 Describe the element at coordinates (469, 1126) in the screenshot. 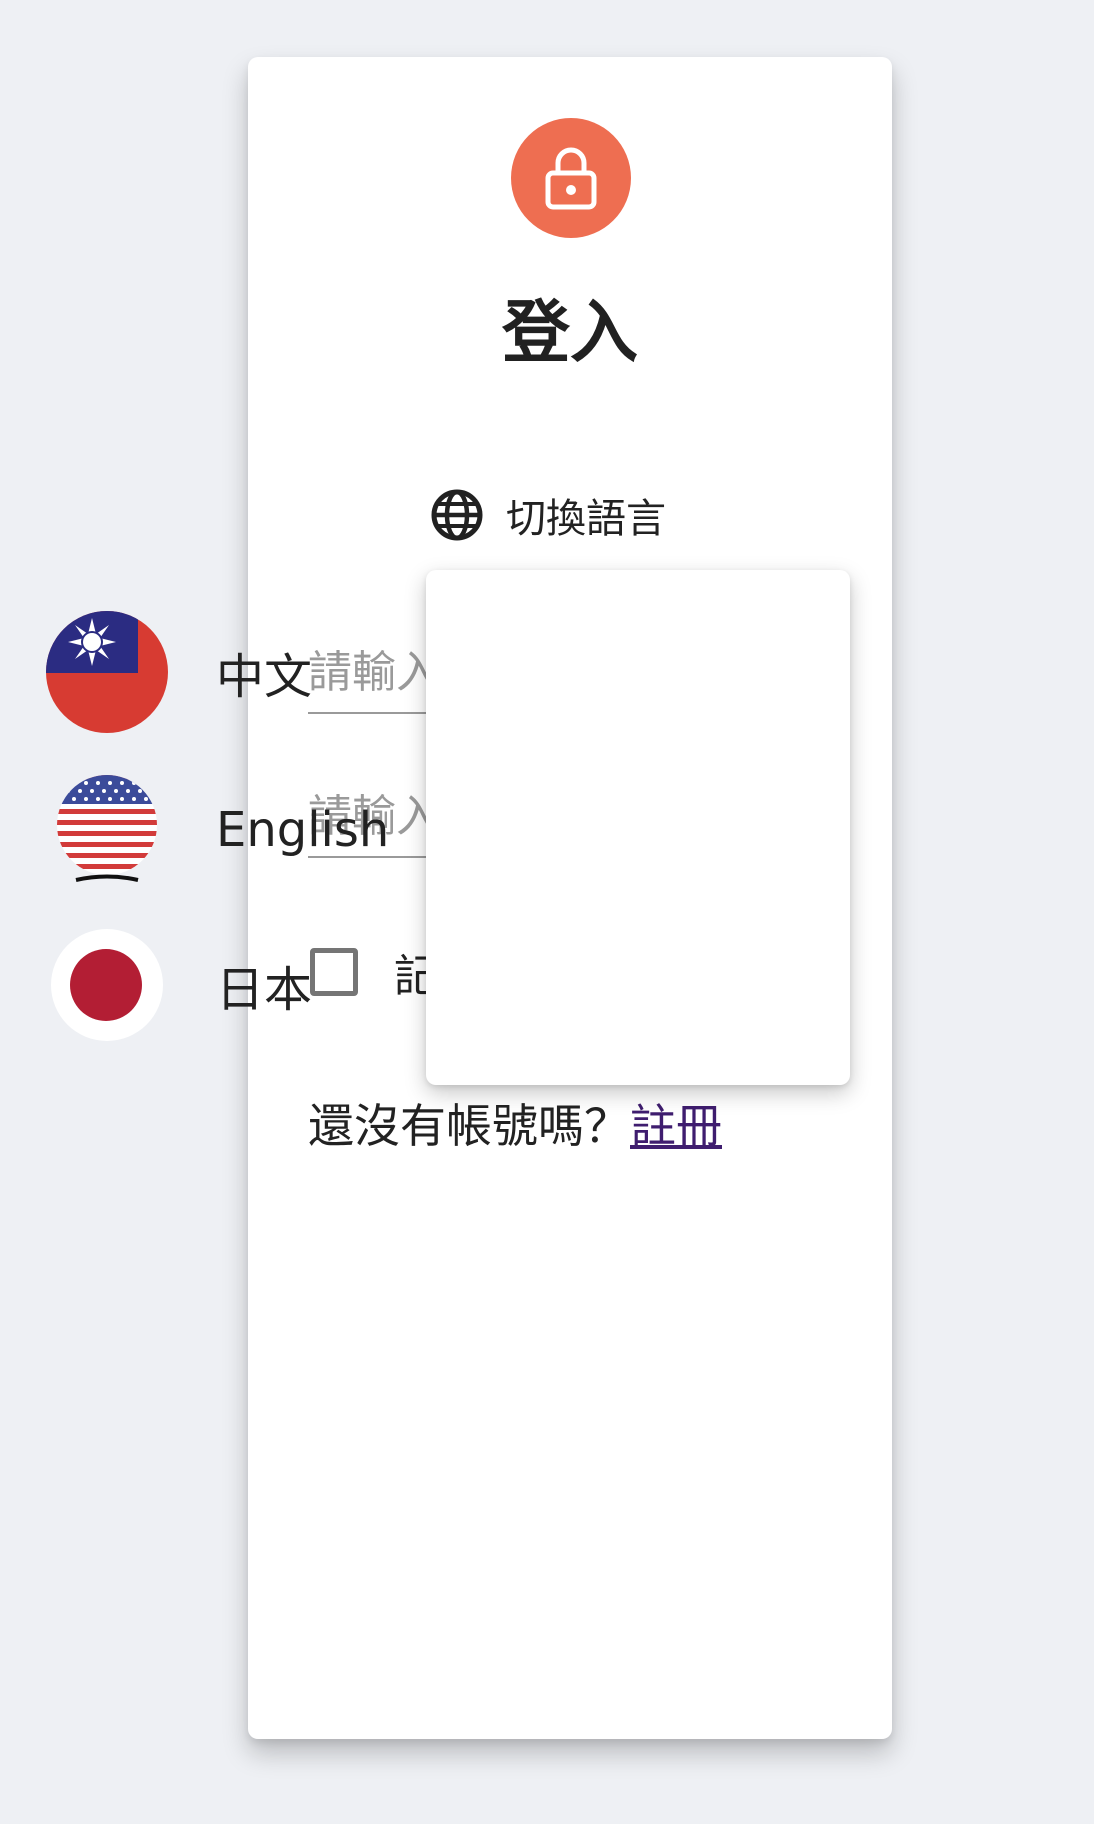

I see `signup-prompt: 還沒有帳號嗎？` at that location.